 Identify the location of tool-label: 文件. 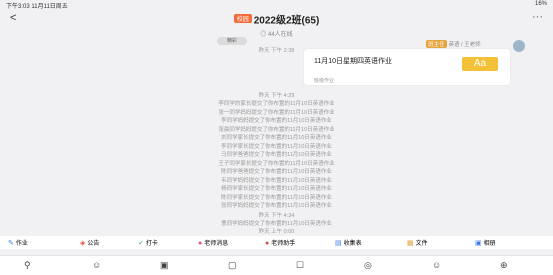
(421, 244).